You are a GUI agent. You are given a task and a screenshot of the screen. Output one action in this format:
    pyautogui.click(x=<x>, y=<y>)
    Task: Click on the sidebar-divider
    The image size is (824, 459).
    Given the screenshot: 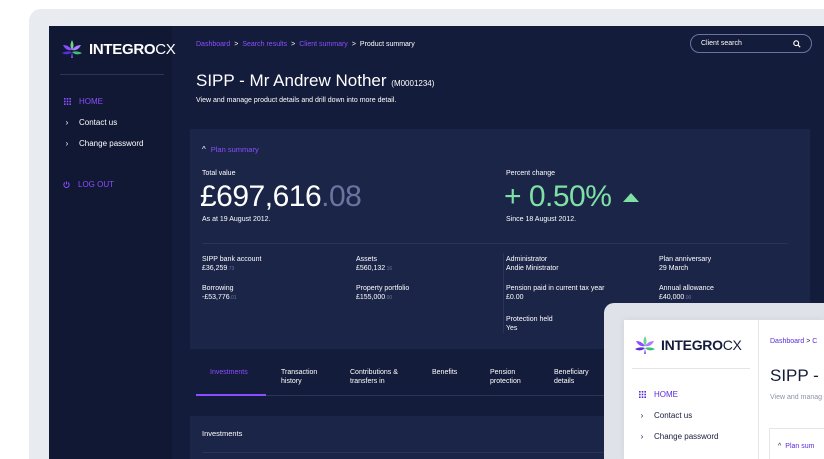 What is the action you would take?
    pyautogui.click(x=112, y=74)
    